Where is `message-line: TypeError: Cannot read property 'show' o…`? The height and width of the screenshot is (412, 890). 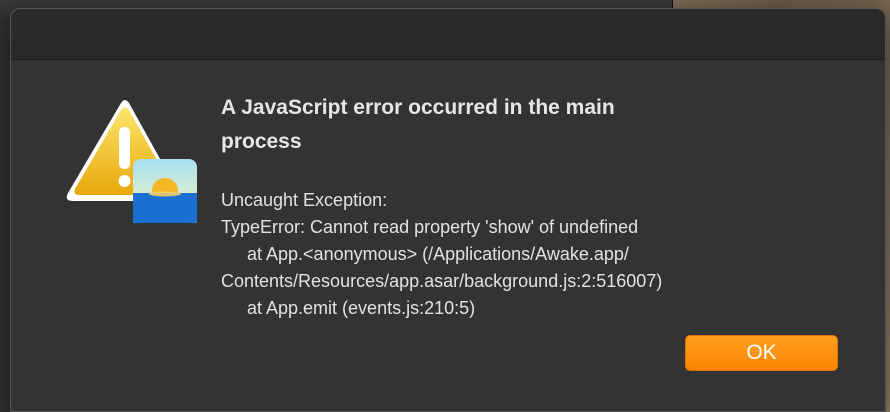 message-line: TypeError: Cannot read property 'show' o… is located at coordinates (430, 227).